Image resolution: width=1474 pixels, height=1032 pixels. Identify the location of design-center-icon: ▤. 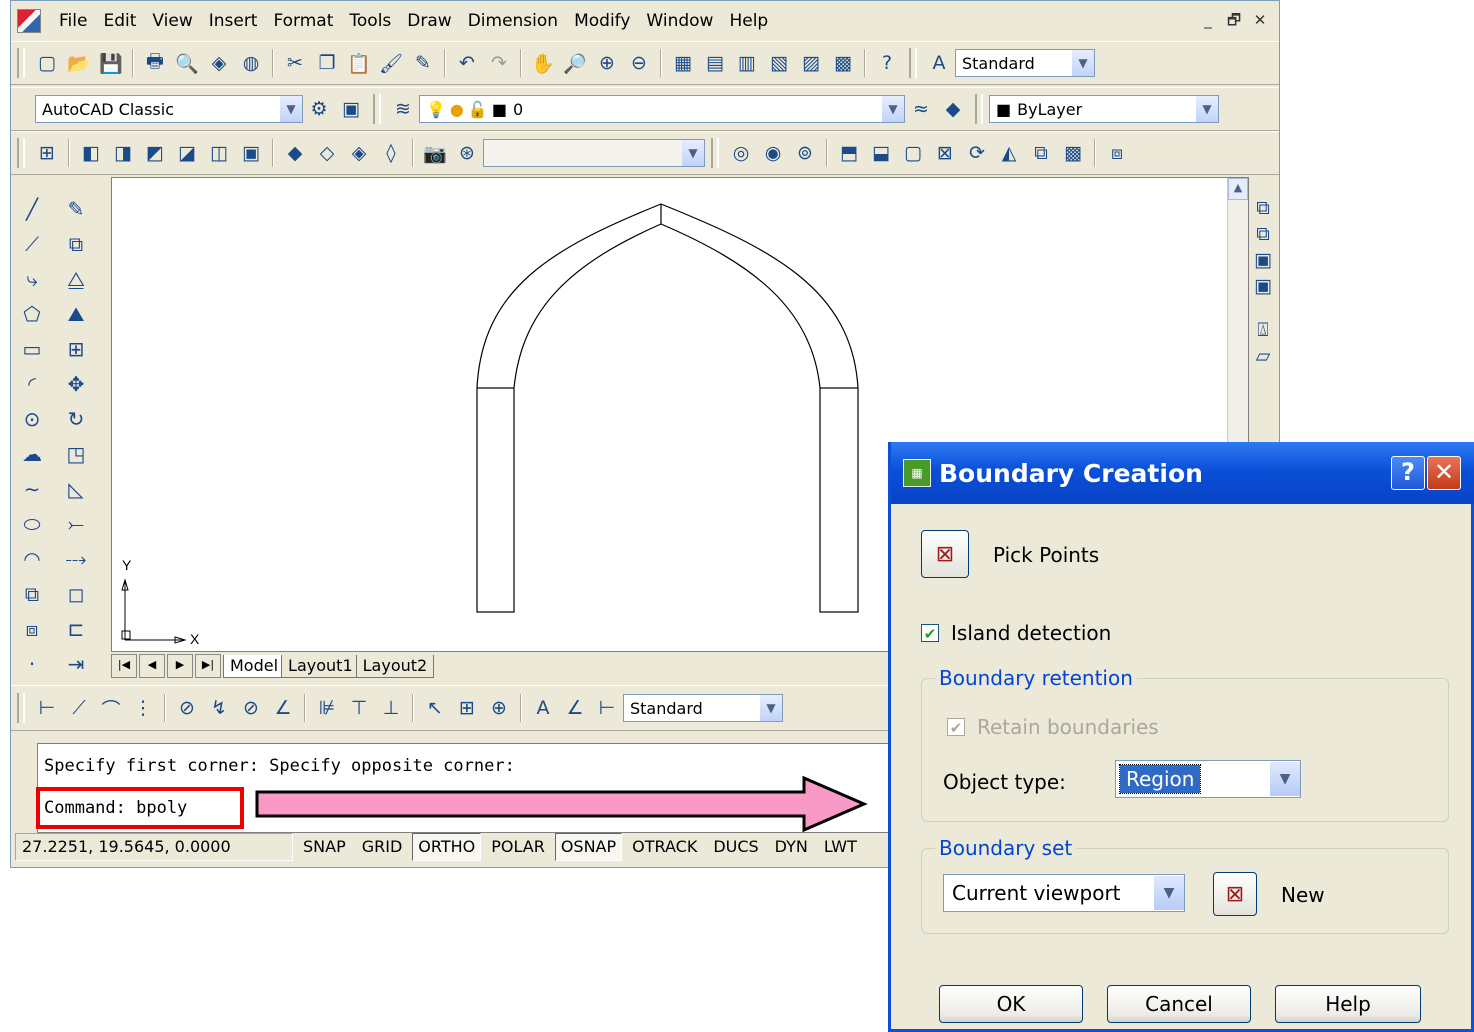
(715, 63).